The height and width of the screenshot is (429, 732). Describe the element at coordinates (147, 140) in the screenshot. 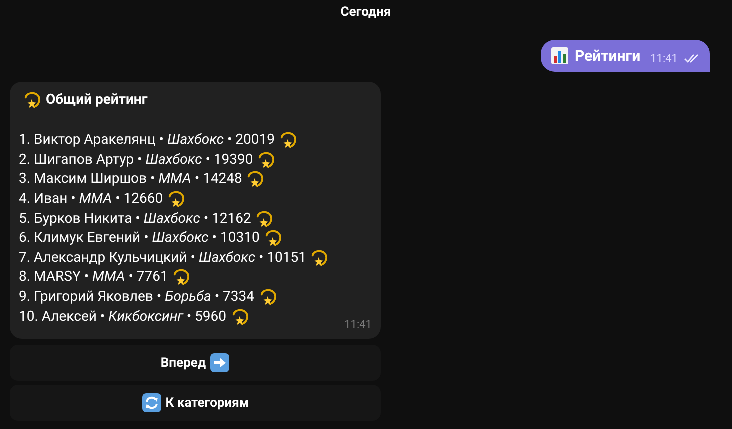

I see `rating-line: 1. Виктор Аракелянц • Шахбокс • 20019` at that location.